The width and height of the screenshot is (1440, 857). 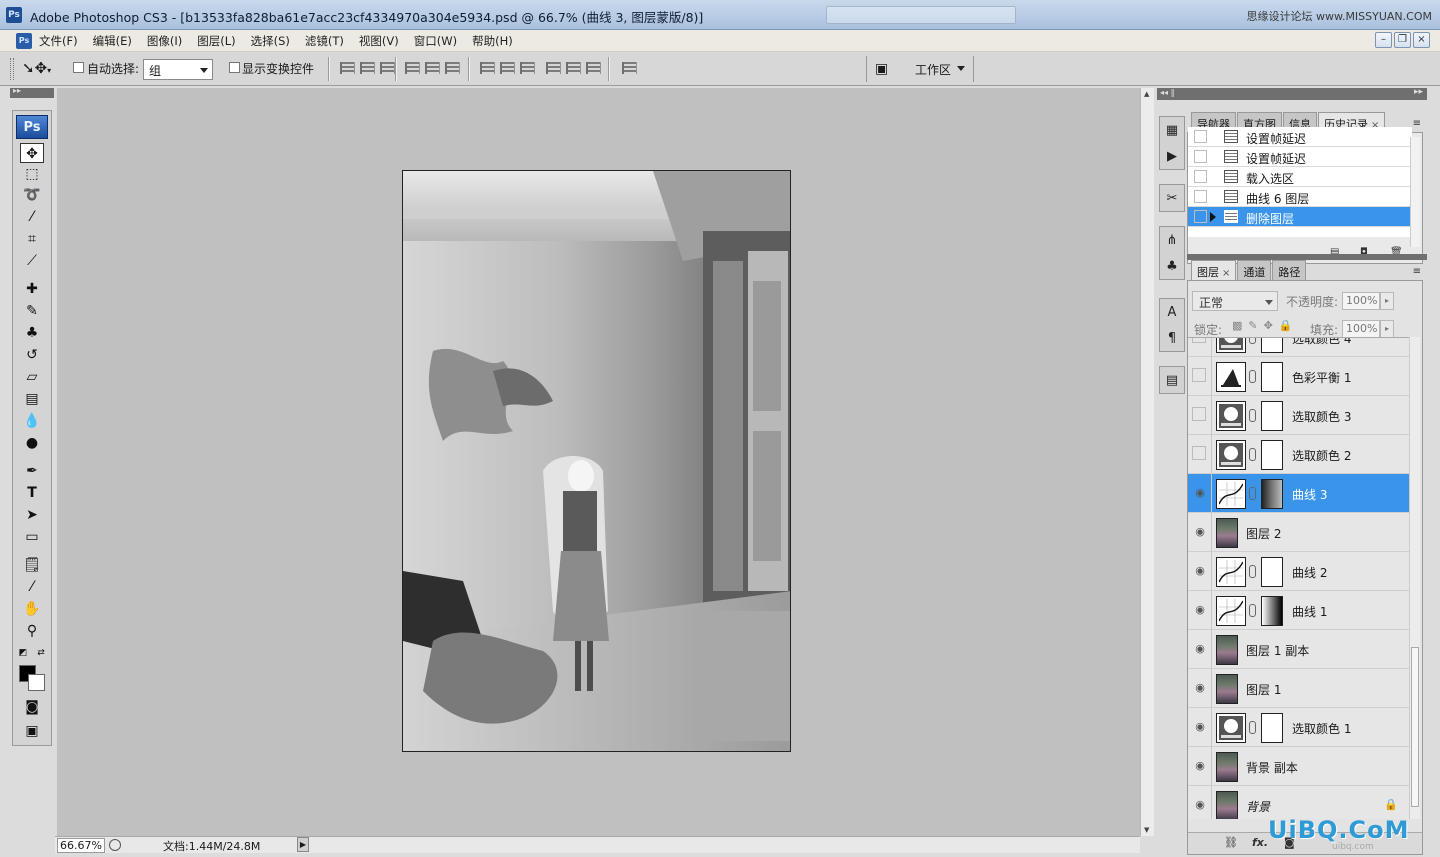 What do you see at coordinates (492, 41) in the screenshot?
I see `menu-item: 帮助(H)` at bounding box center [492, 41].